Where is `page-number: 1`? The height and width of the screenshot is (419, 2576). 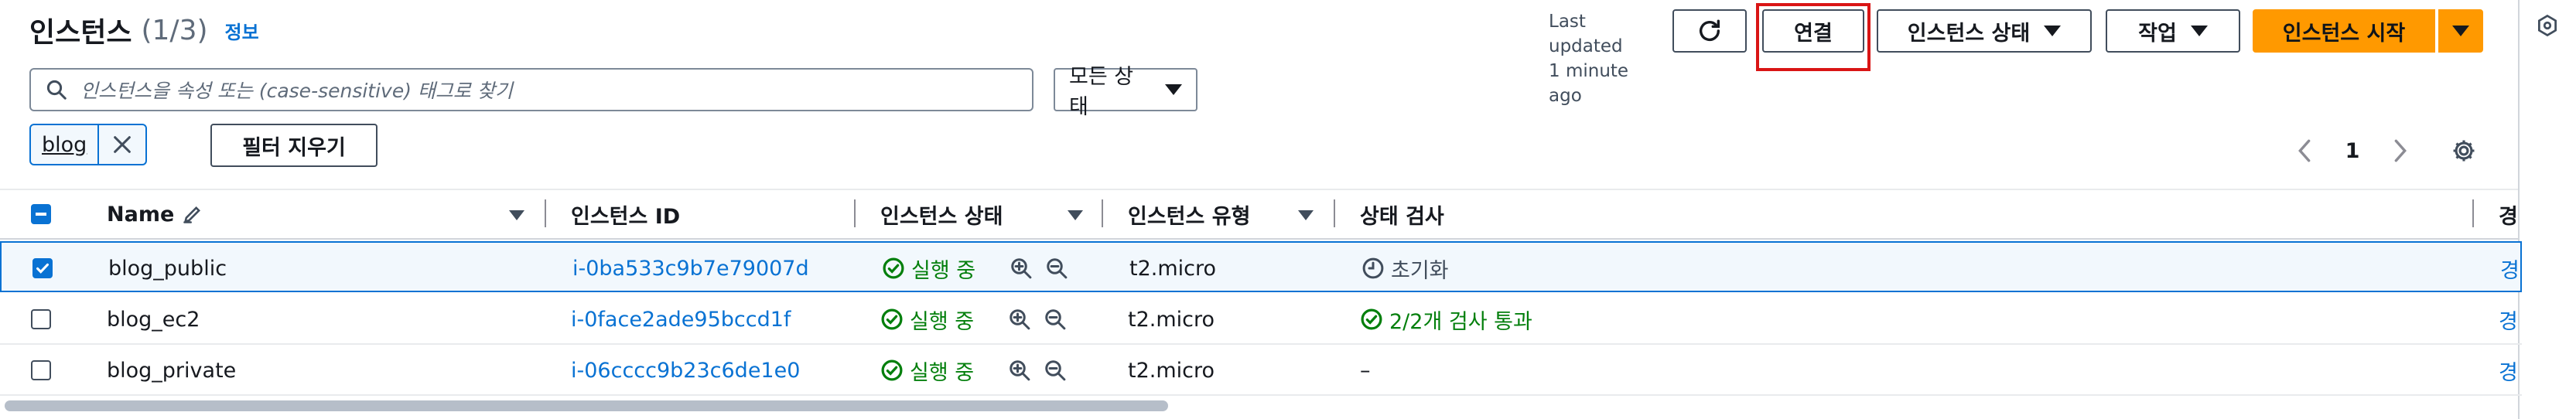
page-number: 1 is located at coordinates (2352, 151).